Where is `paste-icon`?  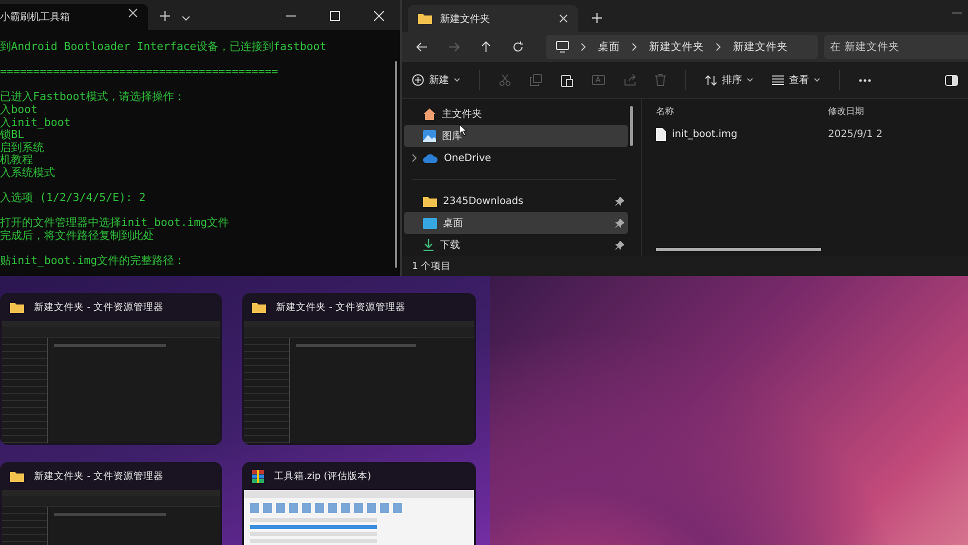 paste-icon is located at coordinates (567, 80).